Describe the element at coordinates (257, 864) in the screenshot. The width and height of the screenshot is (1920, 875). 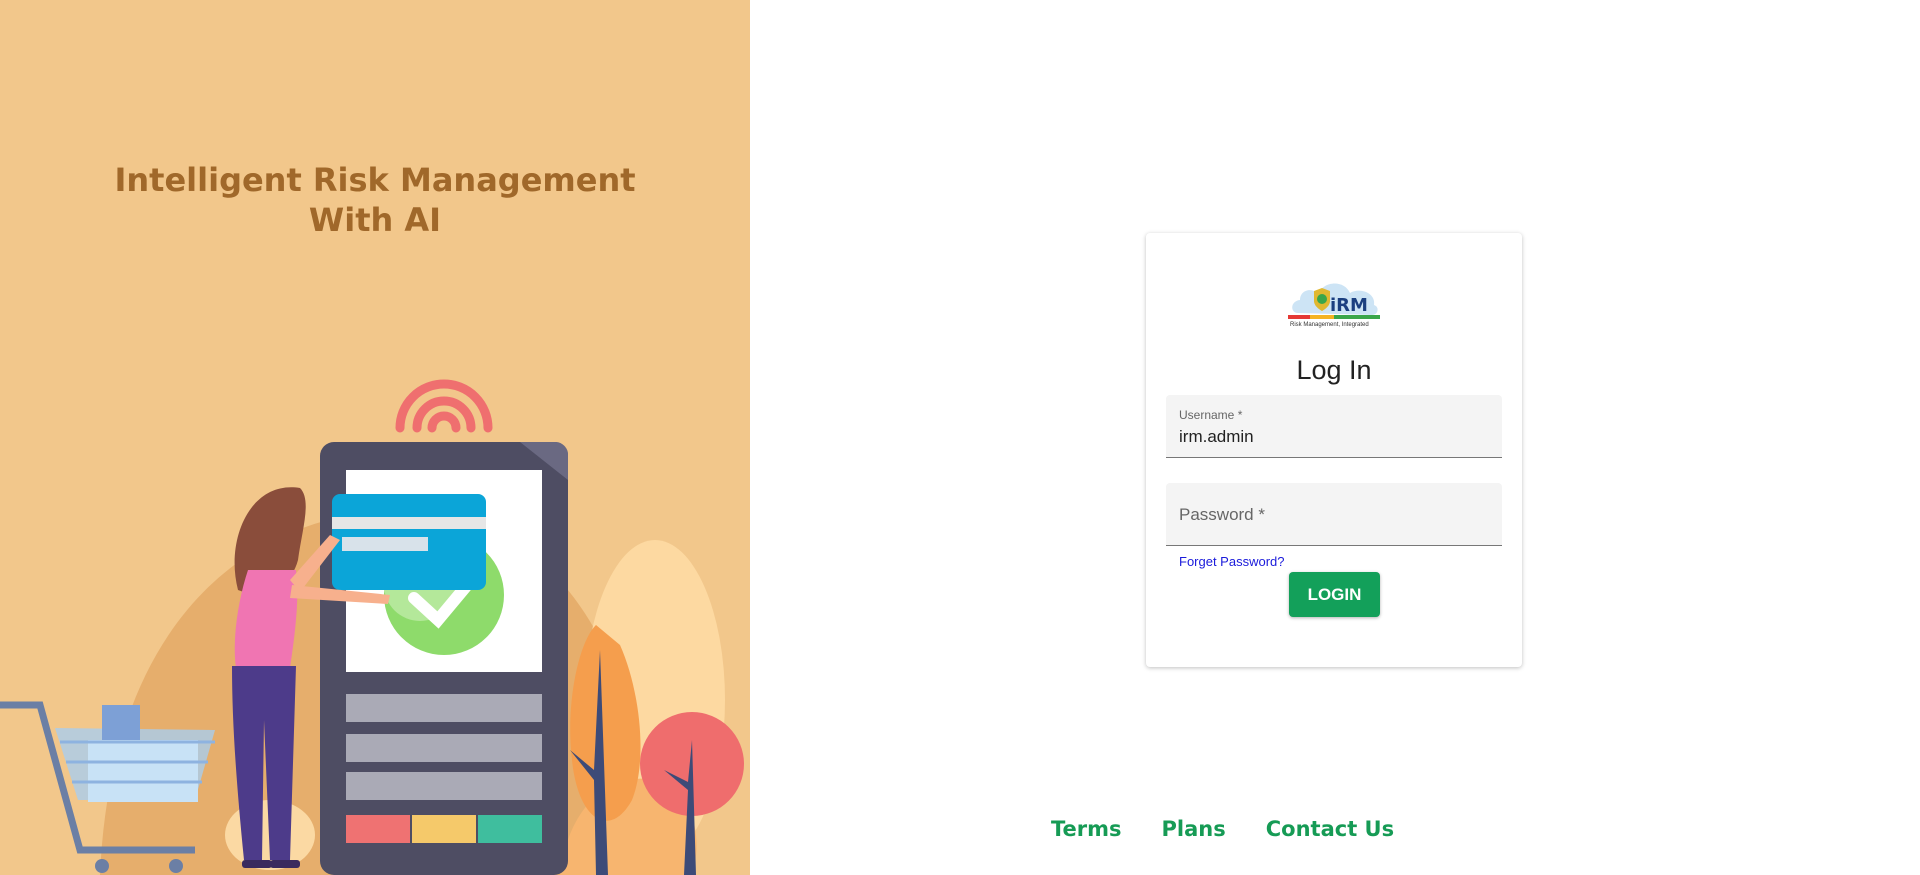
I see `woman-shoe-left` at that location.